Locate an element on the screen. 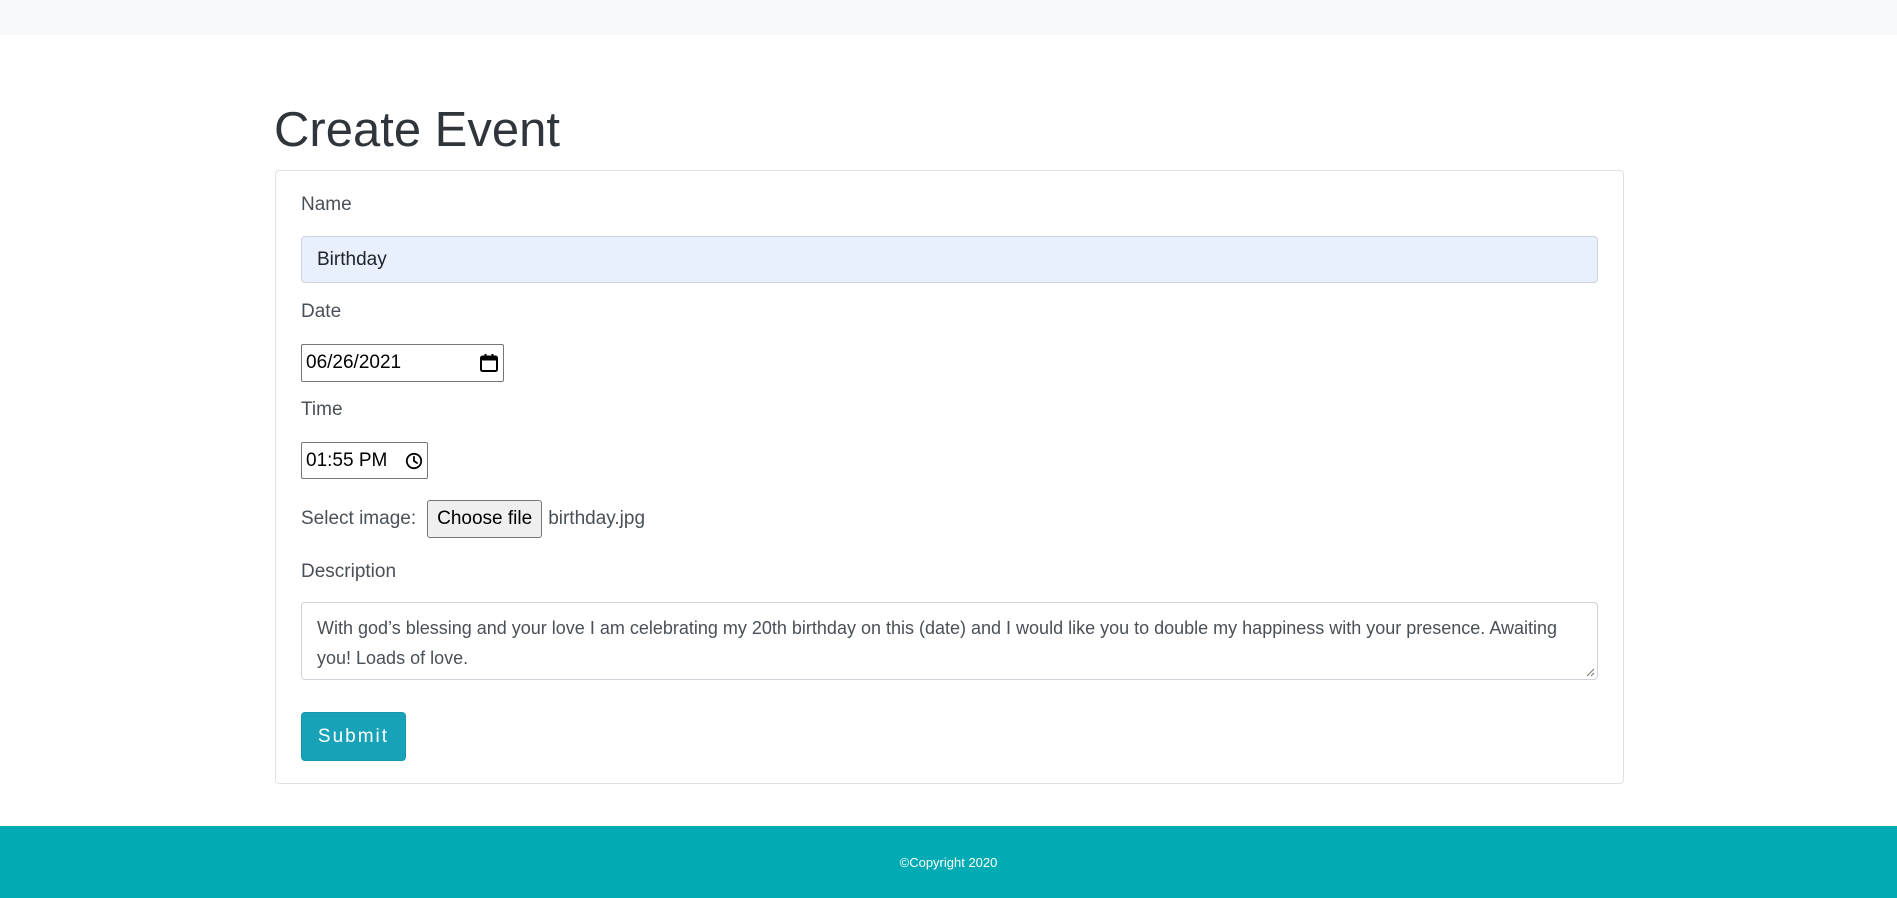 The width and height of the screenshot is (1897, 898). time-label: Time is located at coordinates (322, 409).